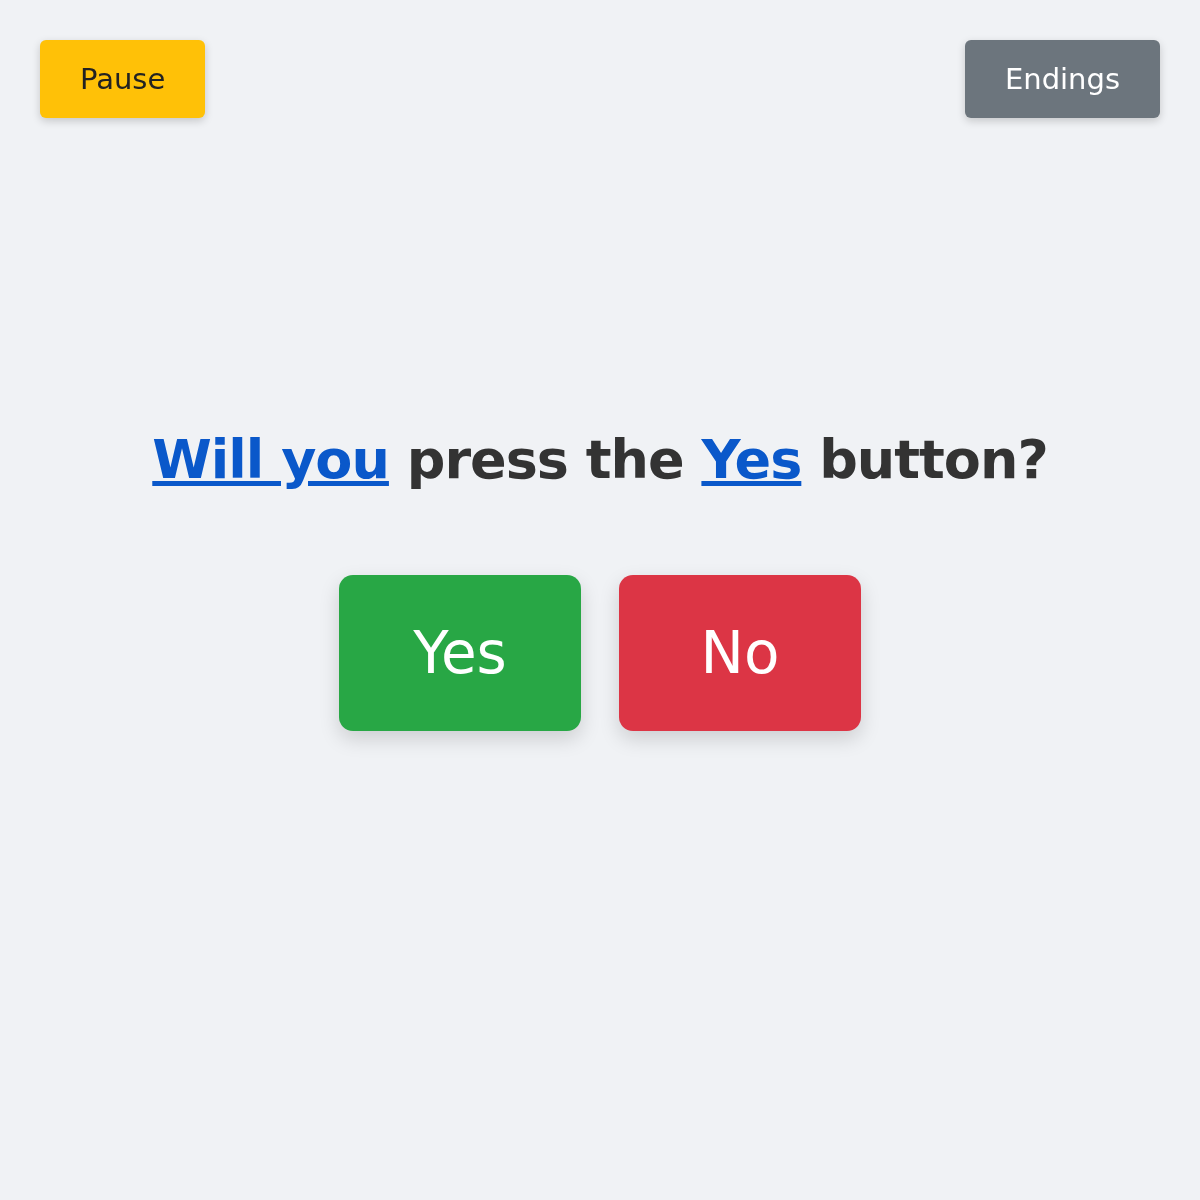  I want to click on answer-button: Yes, so click(460, 652).